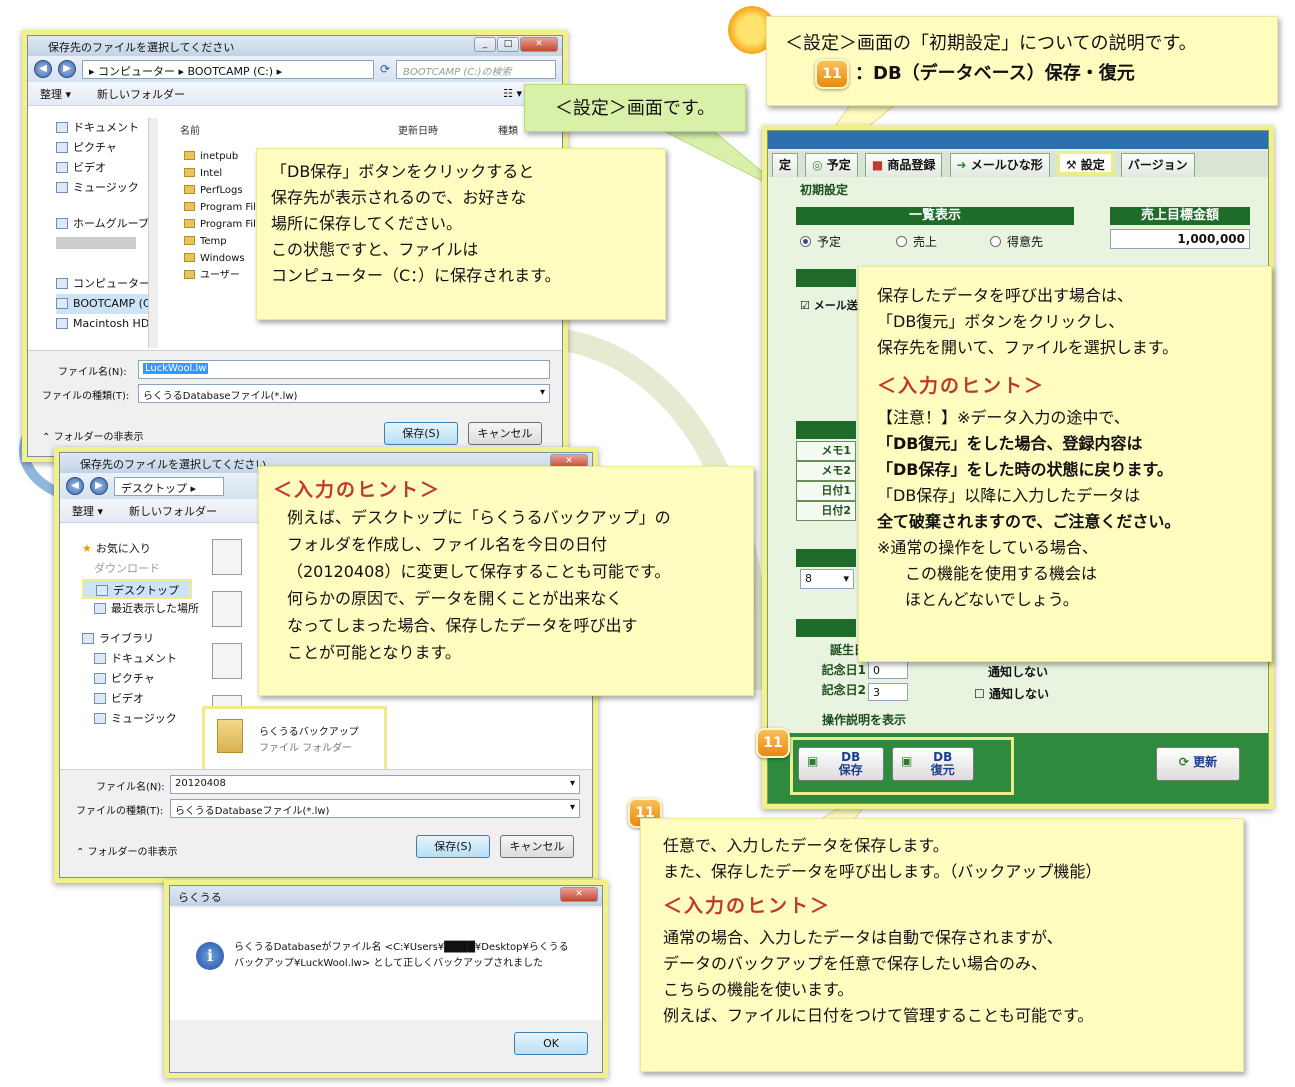  What do you see at coordinates (137, 549) in the screenshot?
I see `nav-item-favorites: ★ お気に入り` at bounding box center [137, 549].